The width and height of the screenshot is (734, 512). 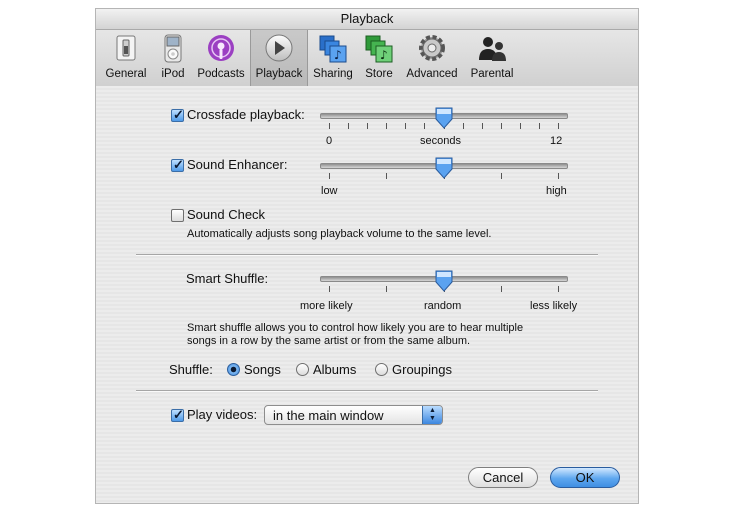 I want to click on tab-label: Parental, so click(x=492, y=74).